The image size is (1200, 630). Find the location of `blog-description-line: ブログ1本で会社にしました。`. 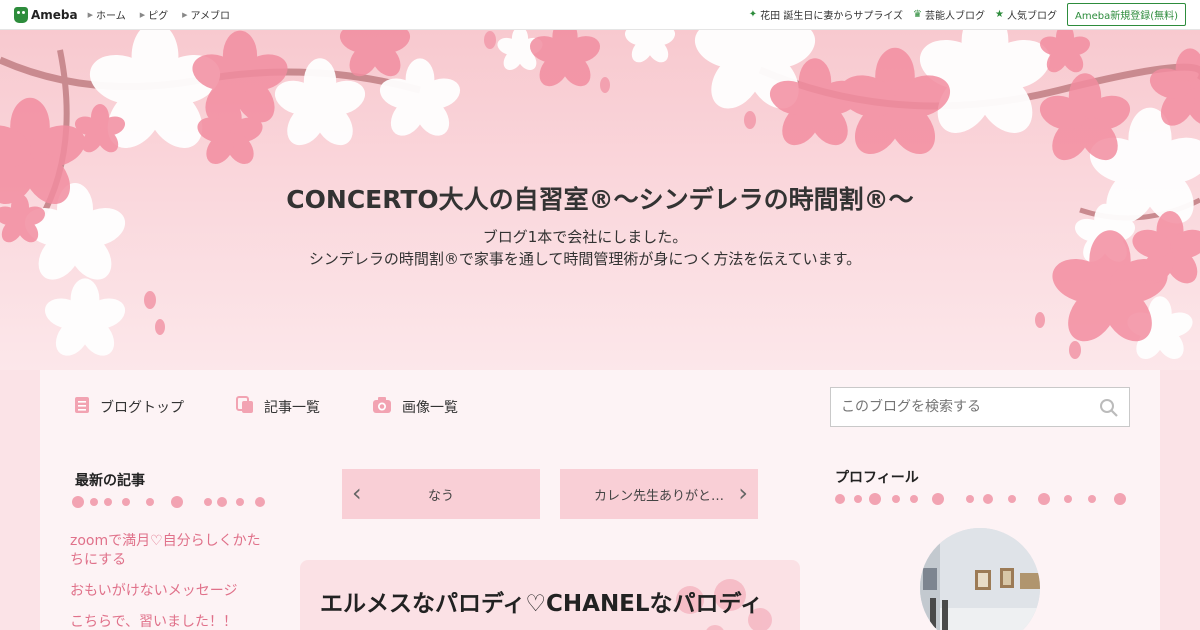

blog-description-line: ブログ1本で会社にしました。 is located at coordinates (585, 237).